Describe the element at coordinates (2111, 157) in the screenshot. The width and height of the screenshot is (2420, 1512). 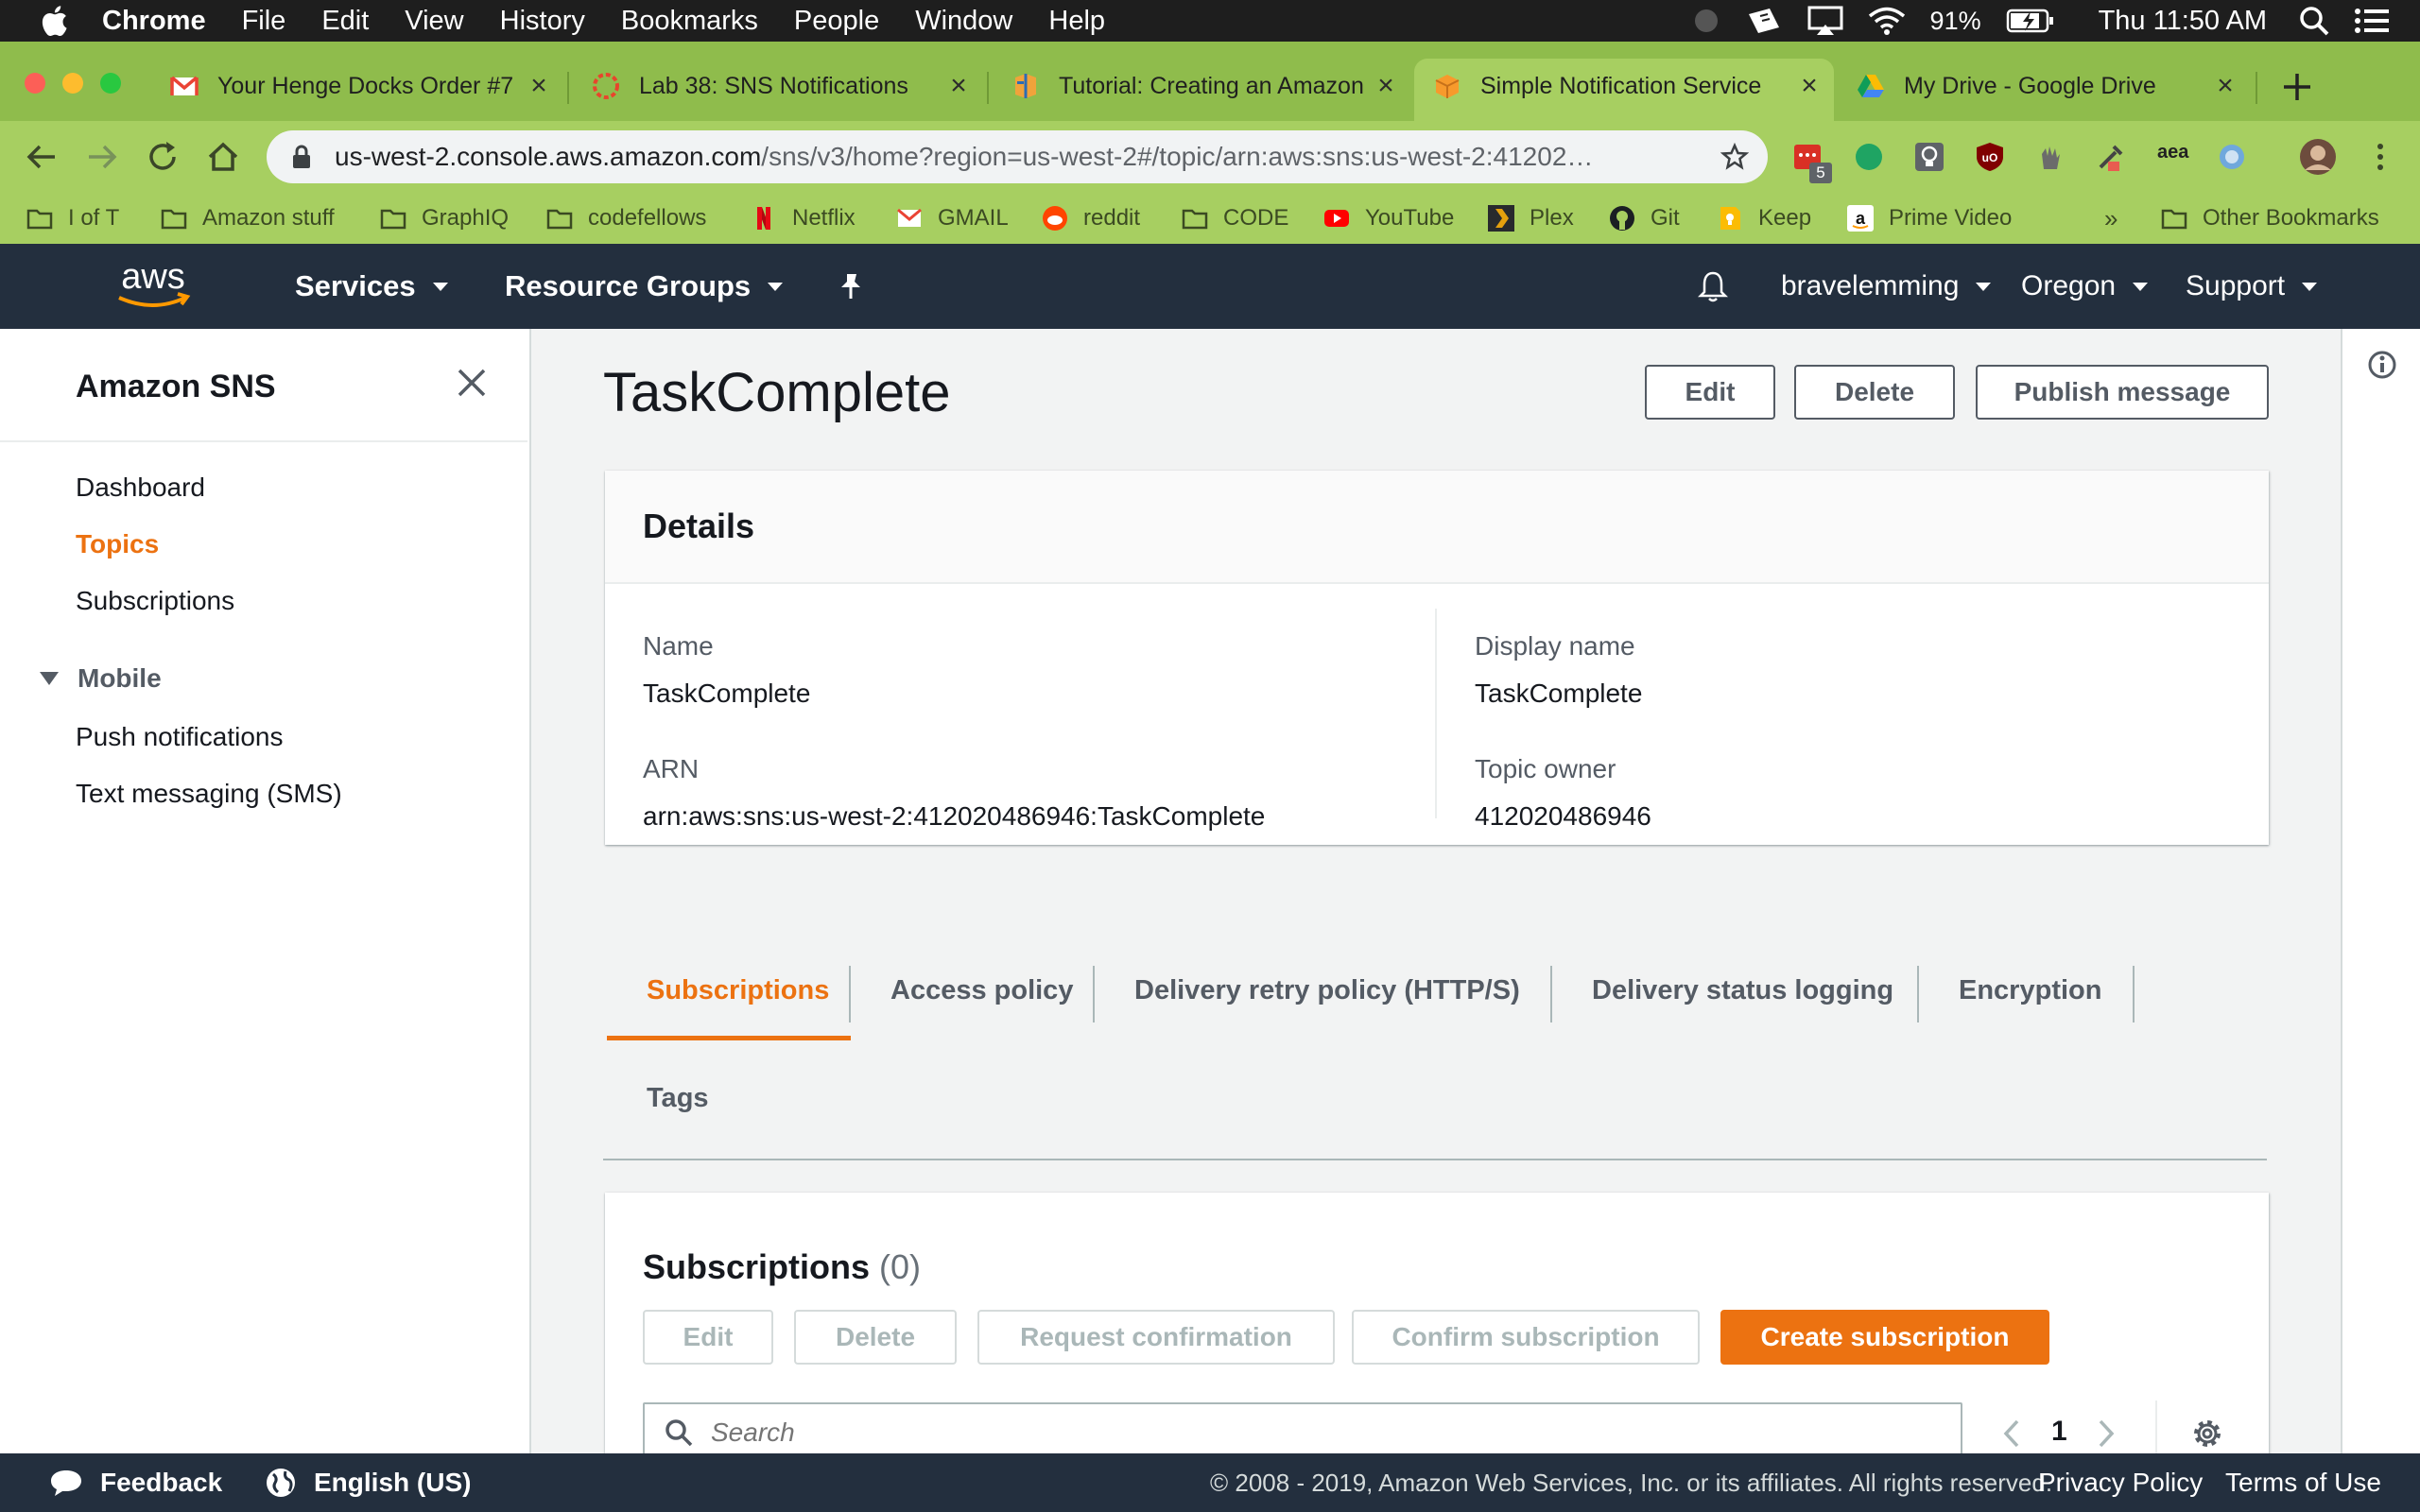
I see `extension-eyedropper-icon` at that location.